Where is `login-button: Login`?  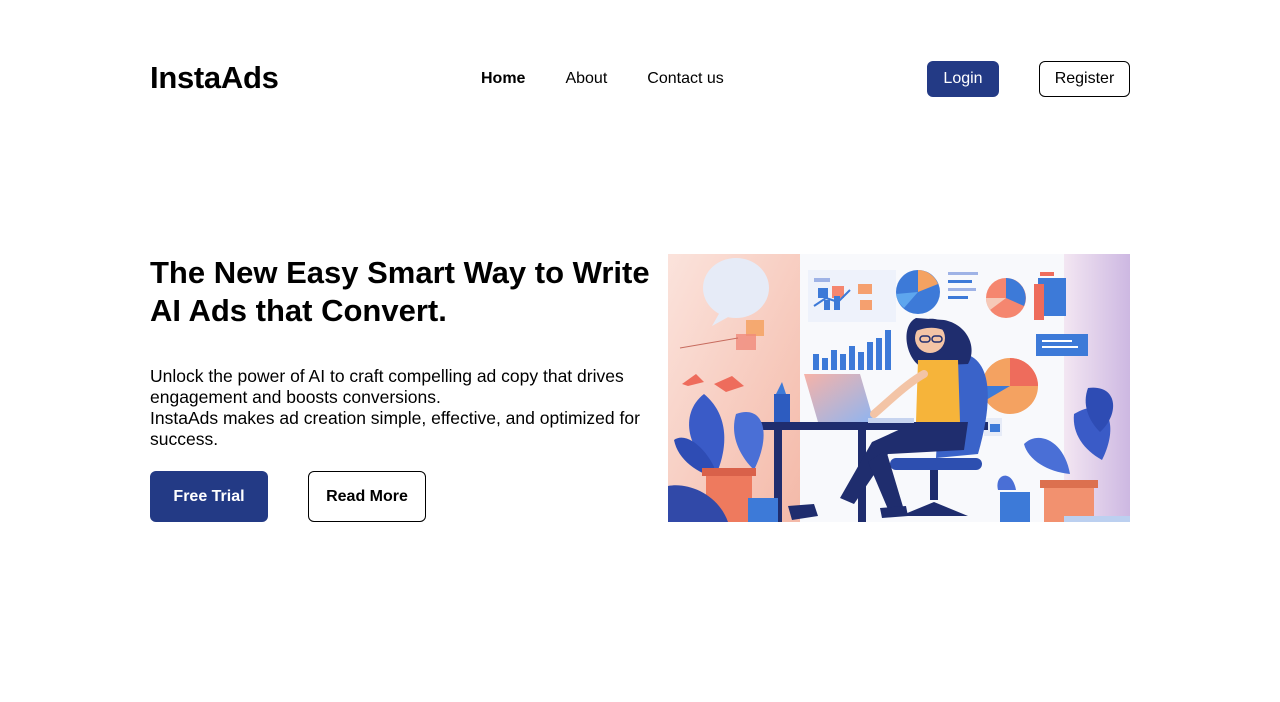 login-button: Login is located at coordinates (963, 79).